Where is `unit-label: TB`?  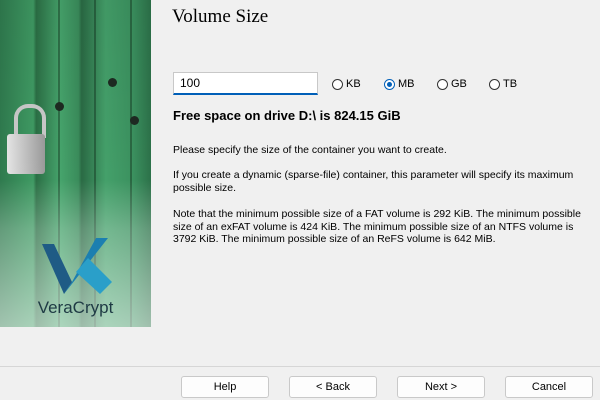
unit-label: TB is located at coordinates (510, 84).